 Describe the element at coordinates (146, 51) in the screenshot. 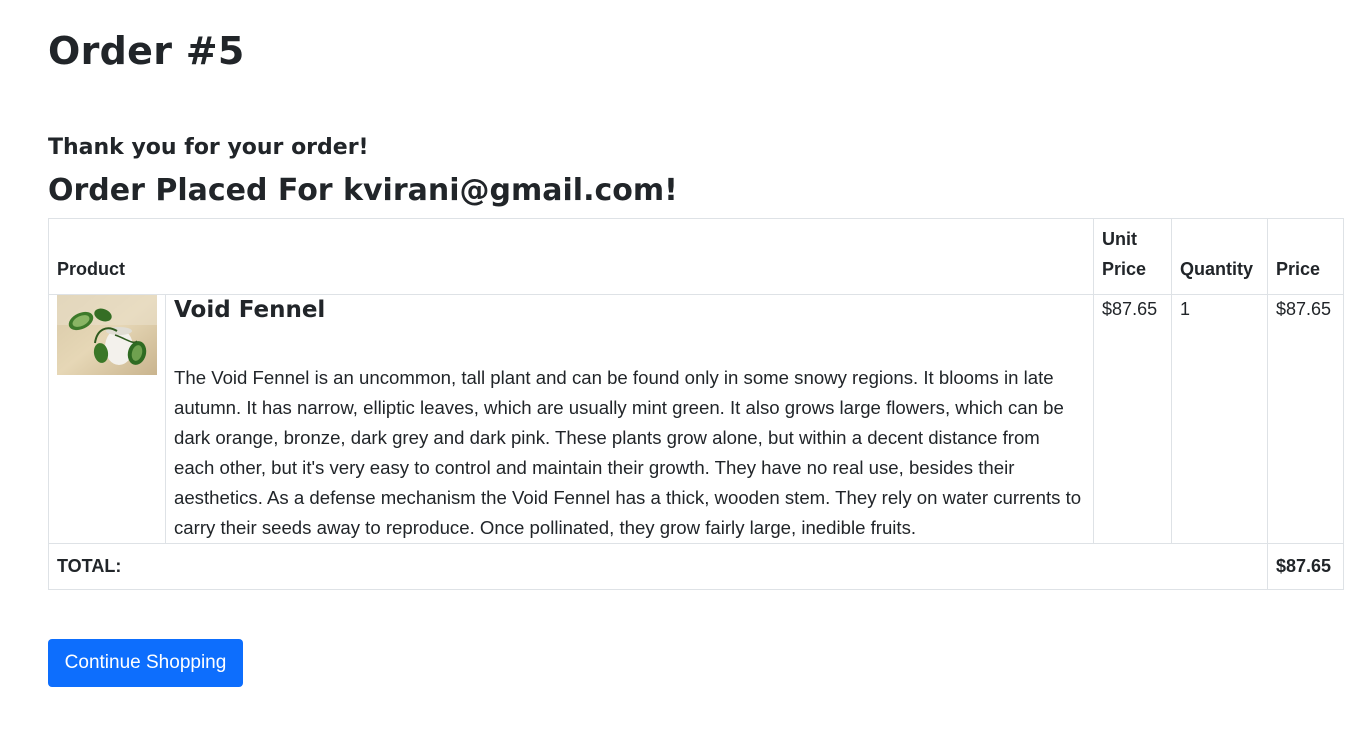

I see `page-title: Order #5` at that location.